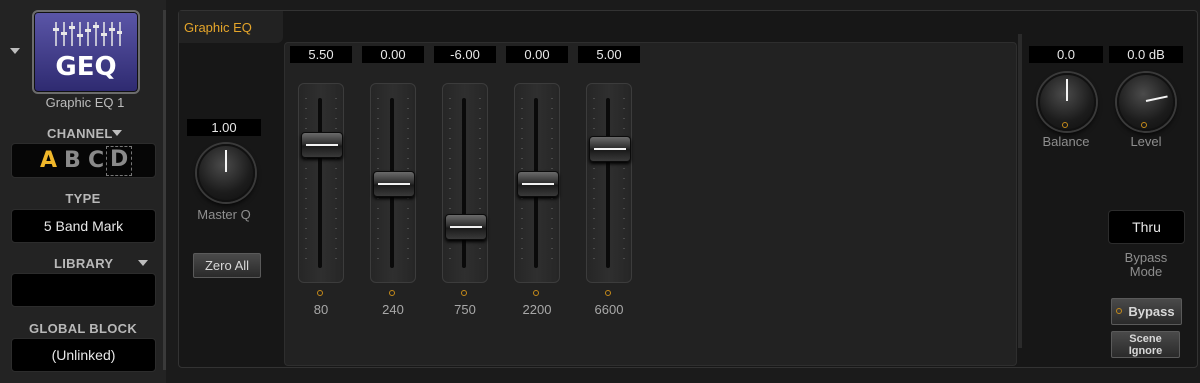 Image resolution: width=1200 pixels, height=383 pixels. Describe the element at coordinates (1146, 54) in the screenshot. I see `level-value: 0.0 dB` at that location.